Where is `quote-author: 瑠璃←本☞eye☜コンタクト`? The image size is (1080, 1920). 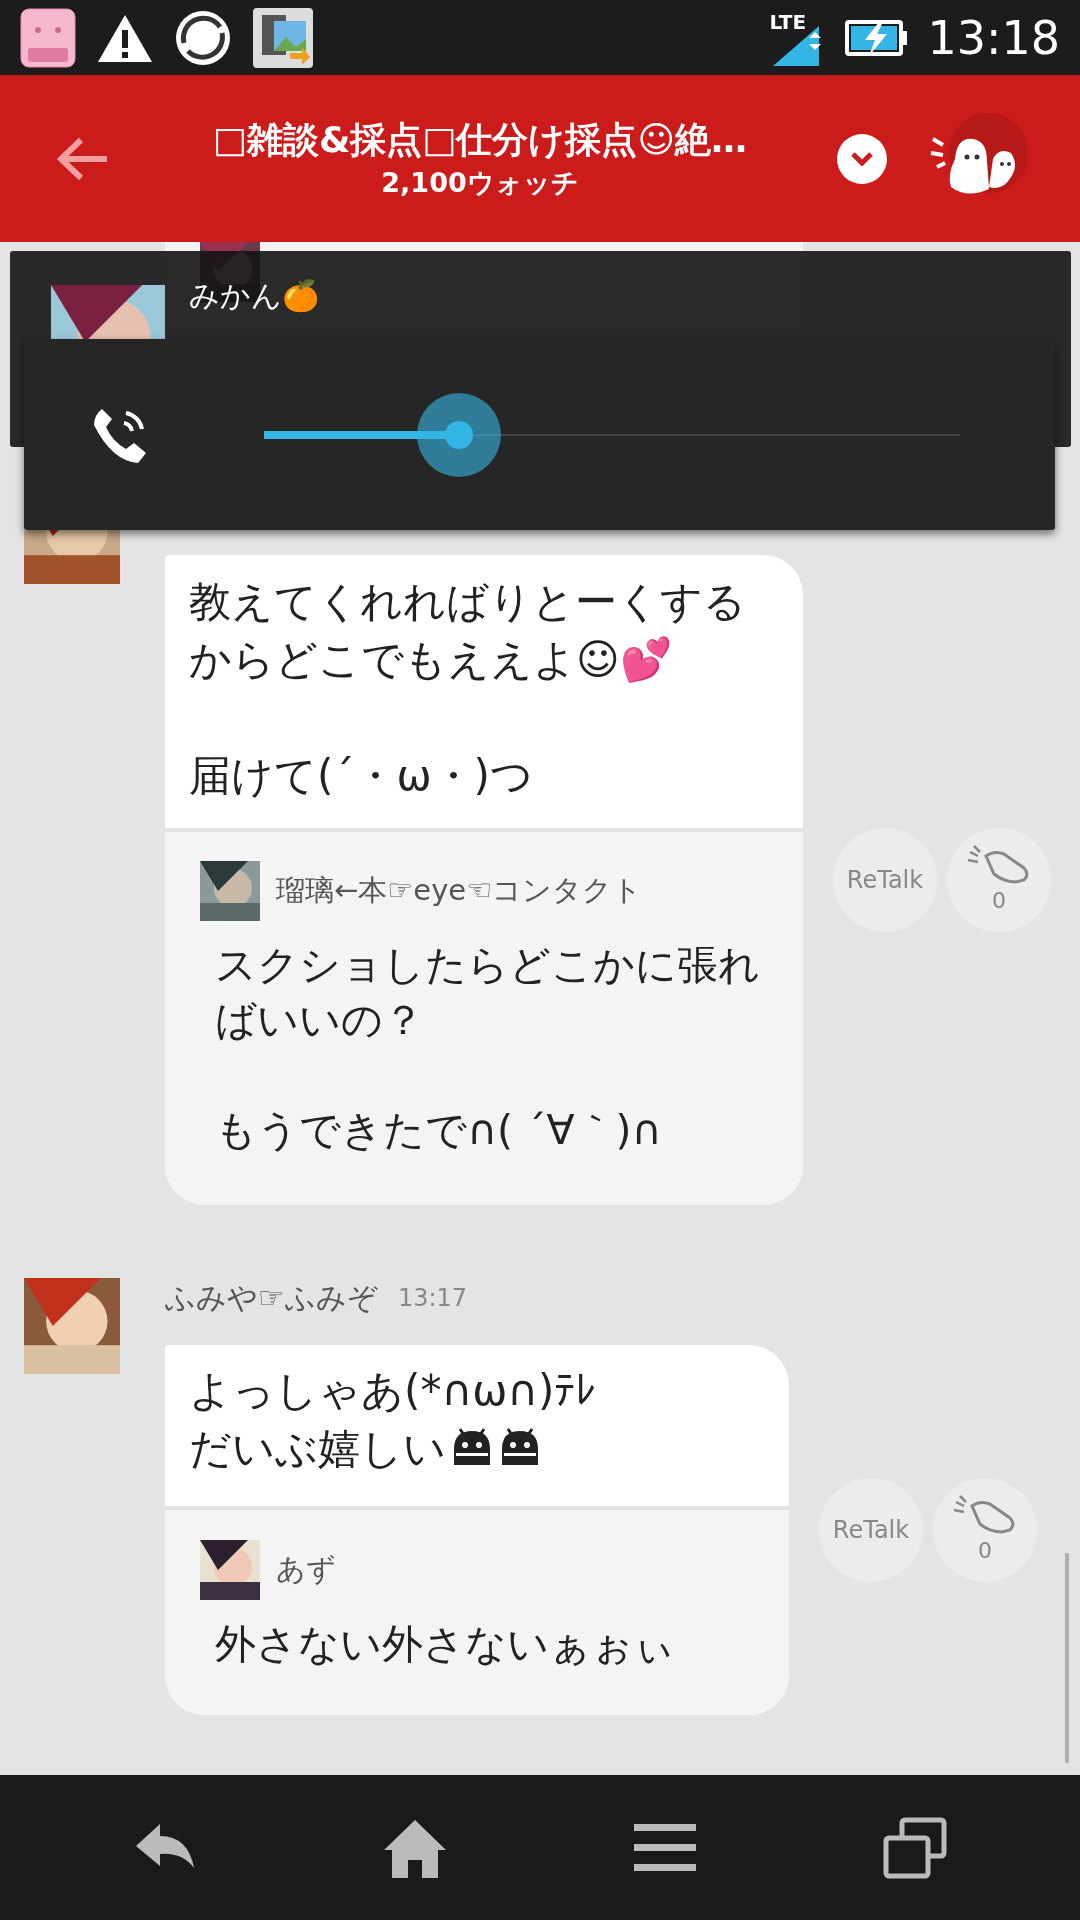 quote-author: 瑠璃←本☞eye☜コンタクト is located at coordinates (459, 891).